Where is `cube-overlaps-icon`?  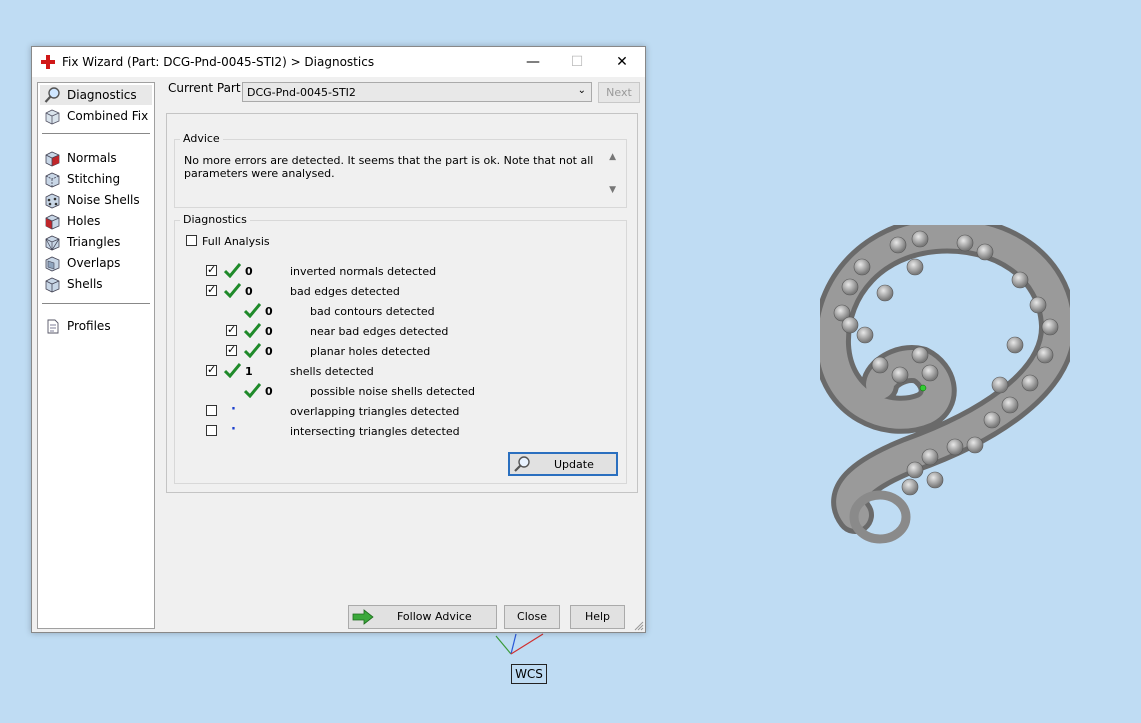 cube-overlaps-icon is located at coordinates (52, 264).